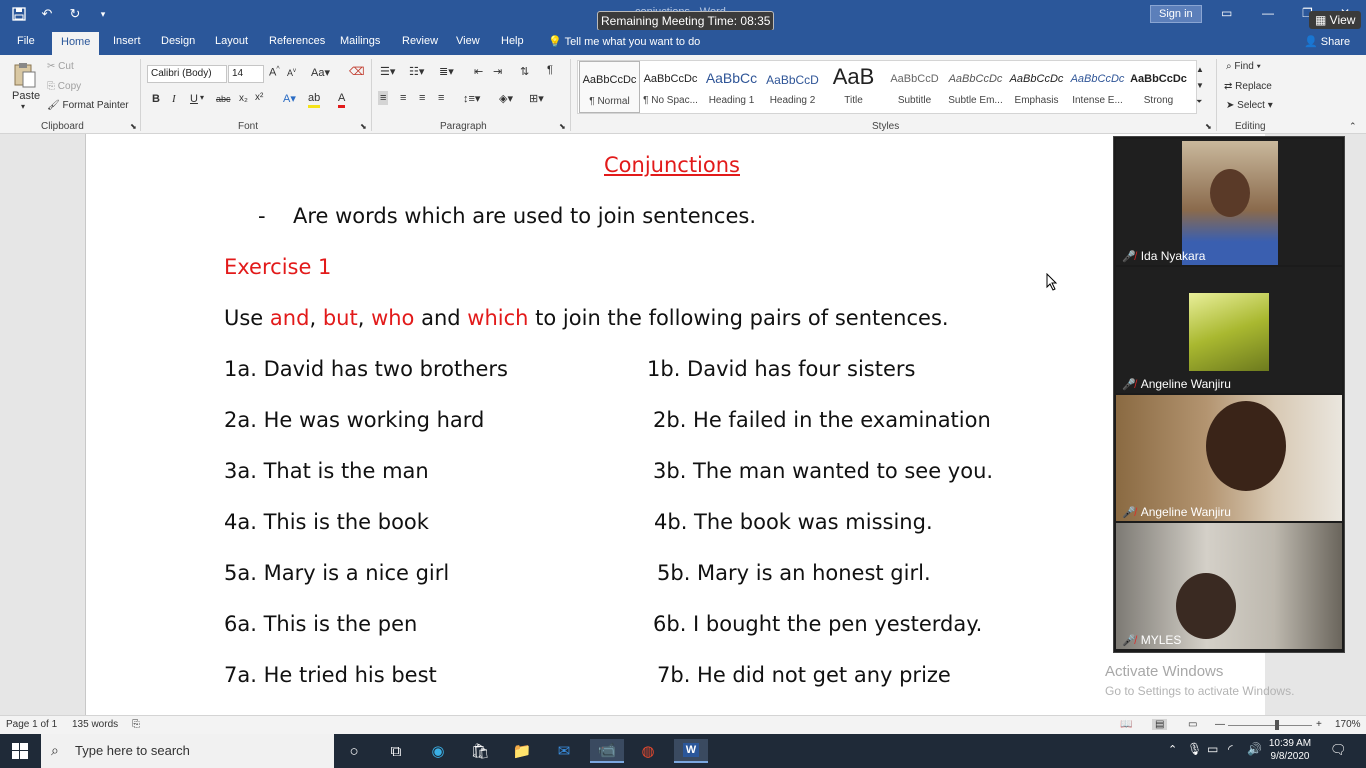 The height and width of the screenshot is (768, 1366). Describe the element at coordinates (853, 87) in the screenshot. I see `style-title: AaB Title` at that location.